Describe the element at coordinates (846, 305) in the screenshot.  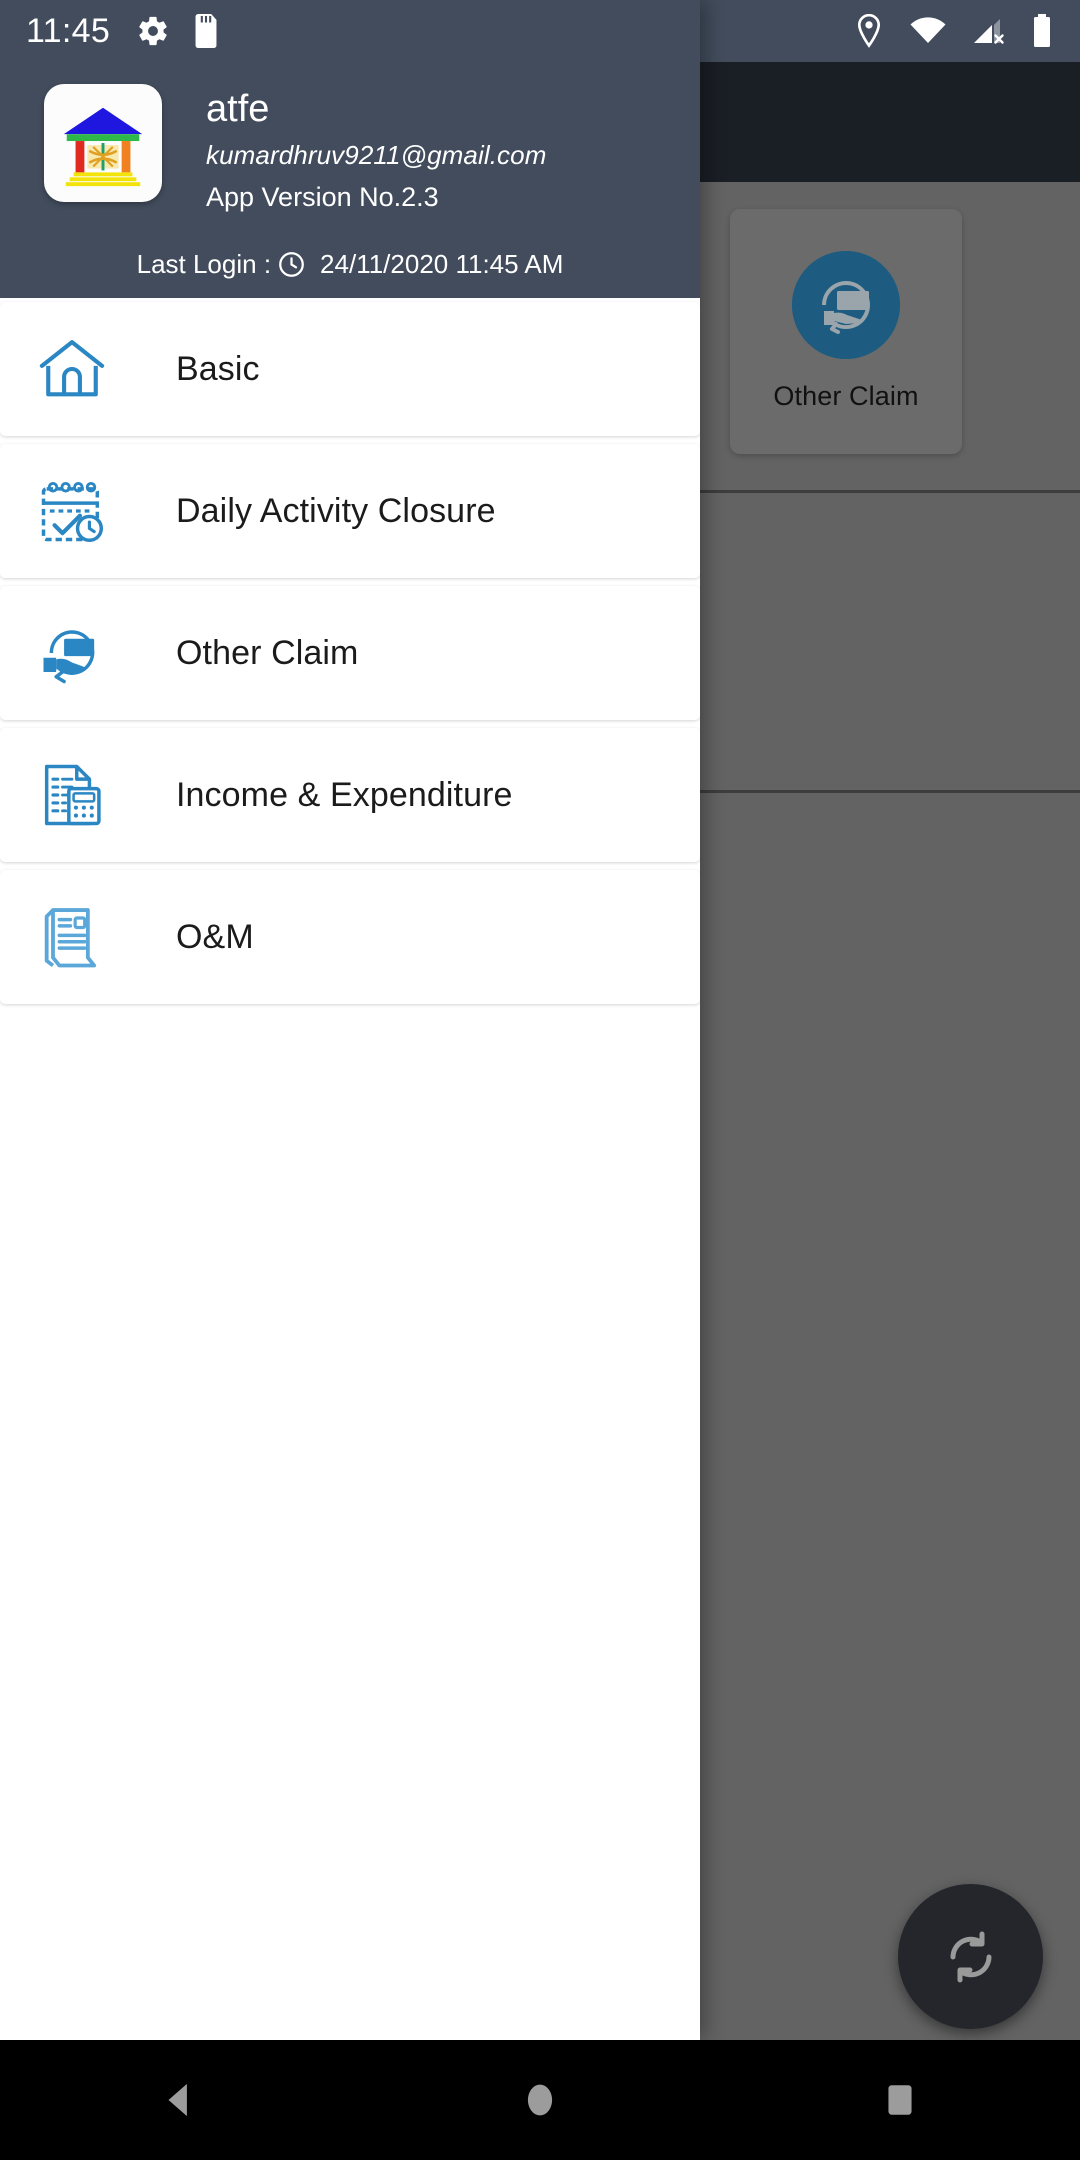
I see `hand-card-refund-circle-icon` at that location.